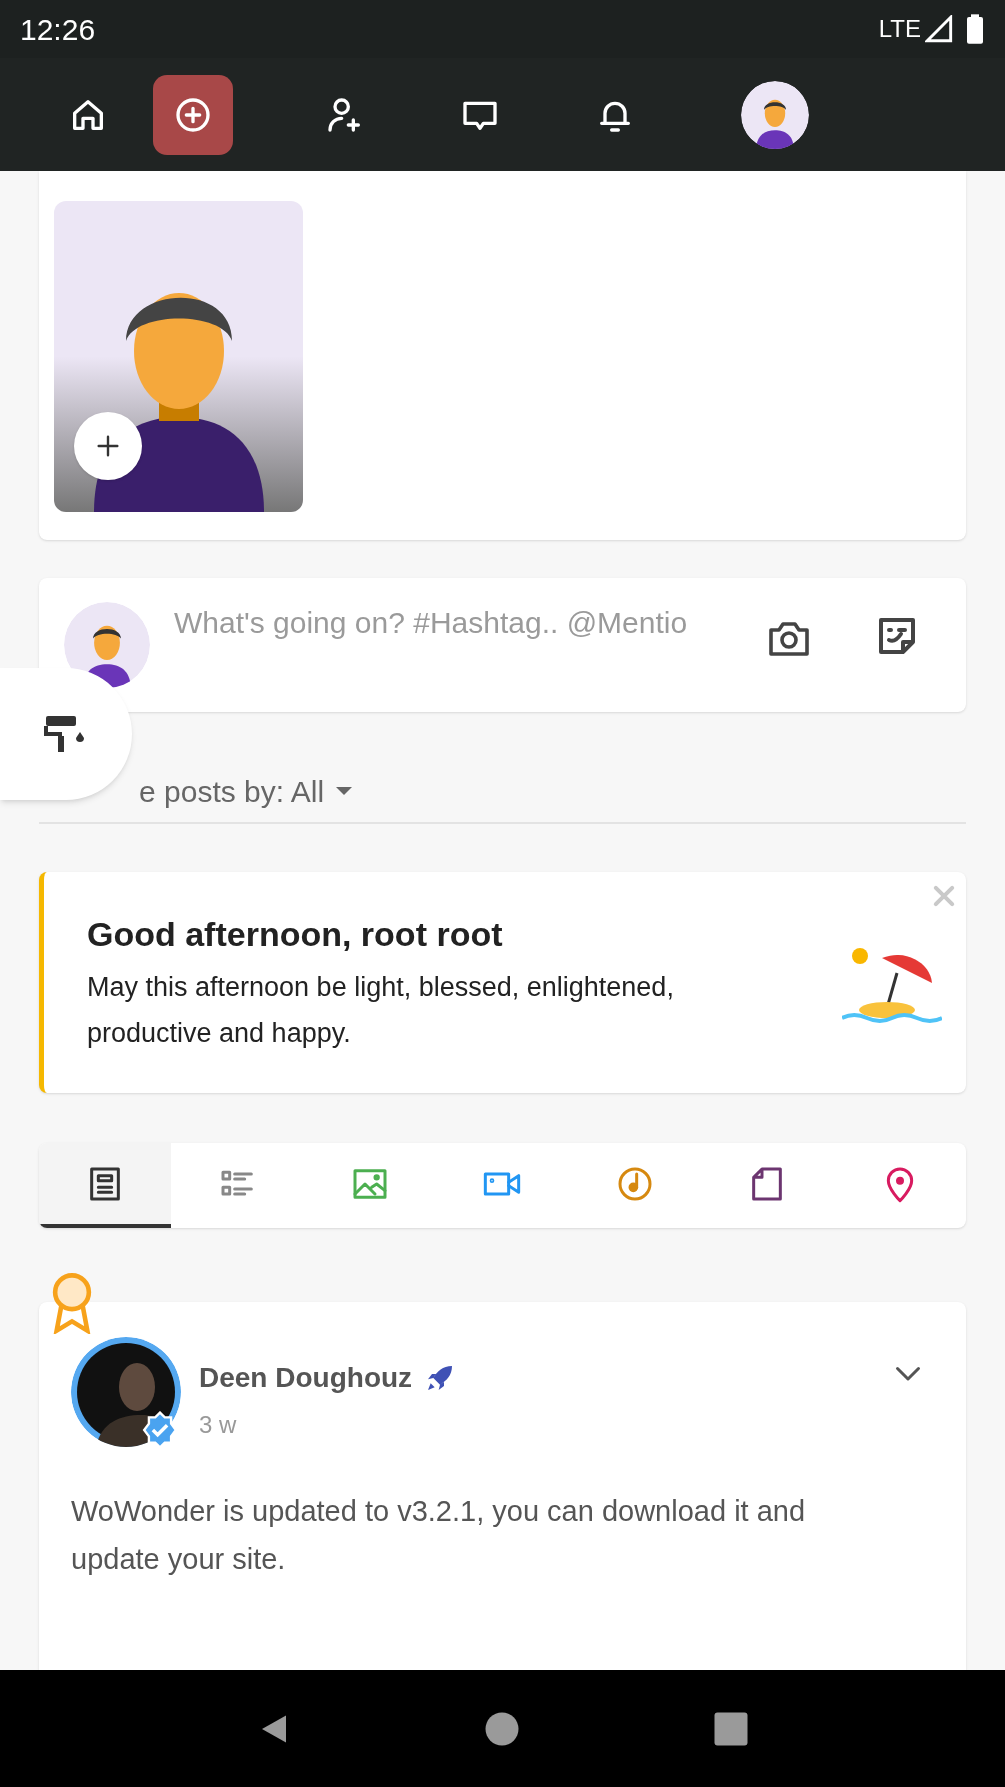 The width and height of the screenshot is (1005, 1787). Describe the element at coordinates (466, 622) in the screenshot. I see `post-input: What's going on? #Hashtag.. @Mentio` at that location.